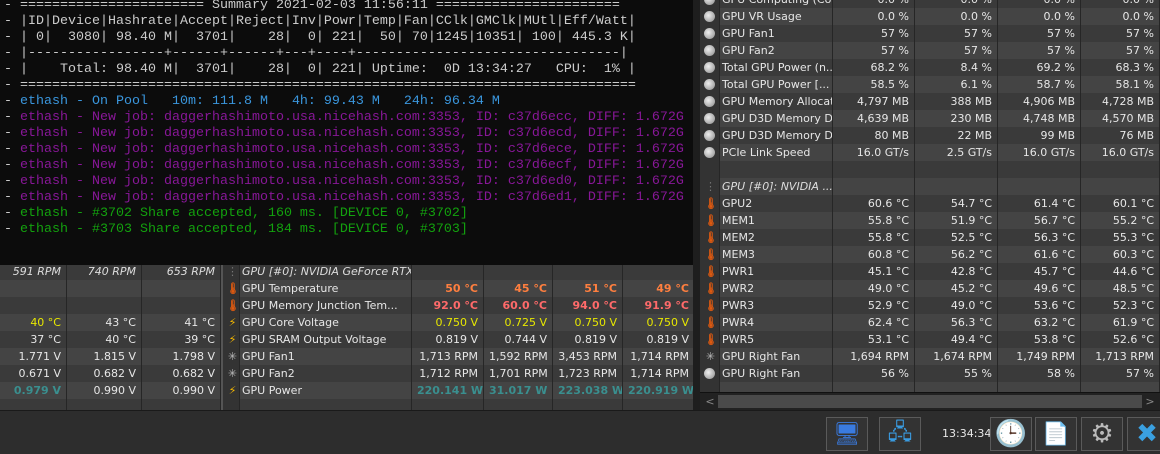  What do you see at coordinates (181, 356) in the screenshot?
I see `sensor-value: 1.798 V` at bounding box center [181, 356].